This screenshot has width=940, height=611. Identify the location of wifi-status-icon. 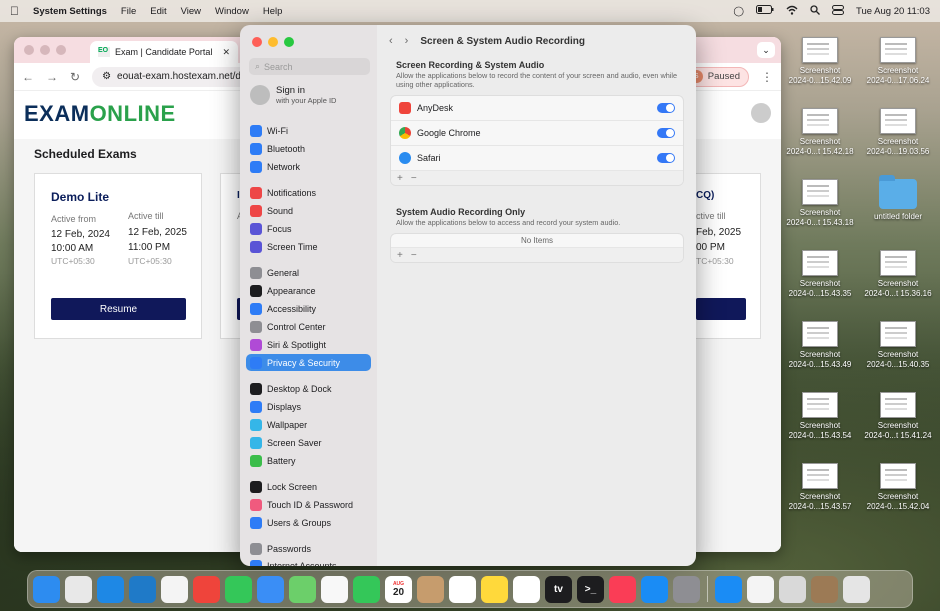
(792, 11).